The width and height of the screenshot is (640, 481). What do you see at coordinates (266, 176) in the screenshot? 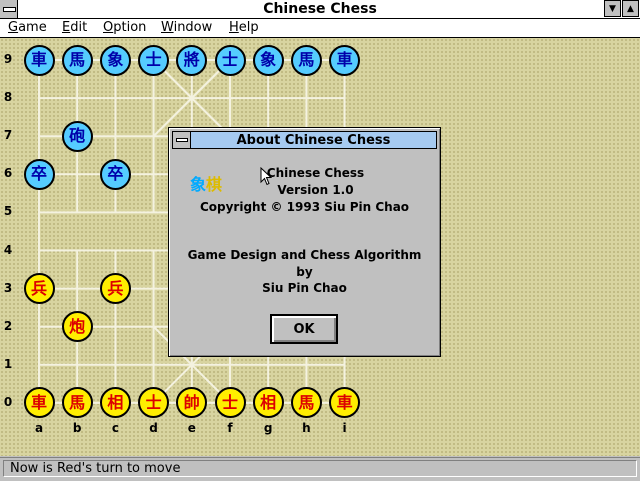
I see `mouse-cursor-icon` at bounding box center [266, 176].